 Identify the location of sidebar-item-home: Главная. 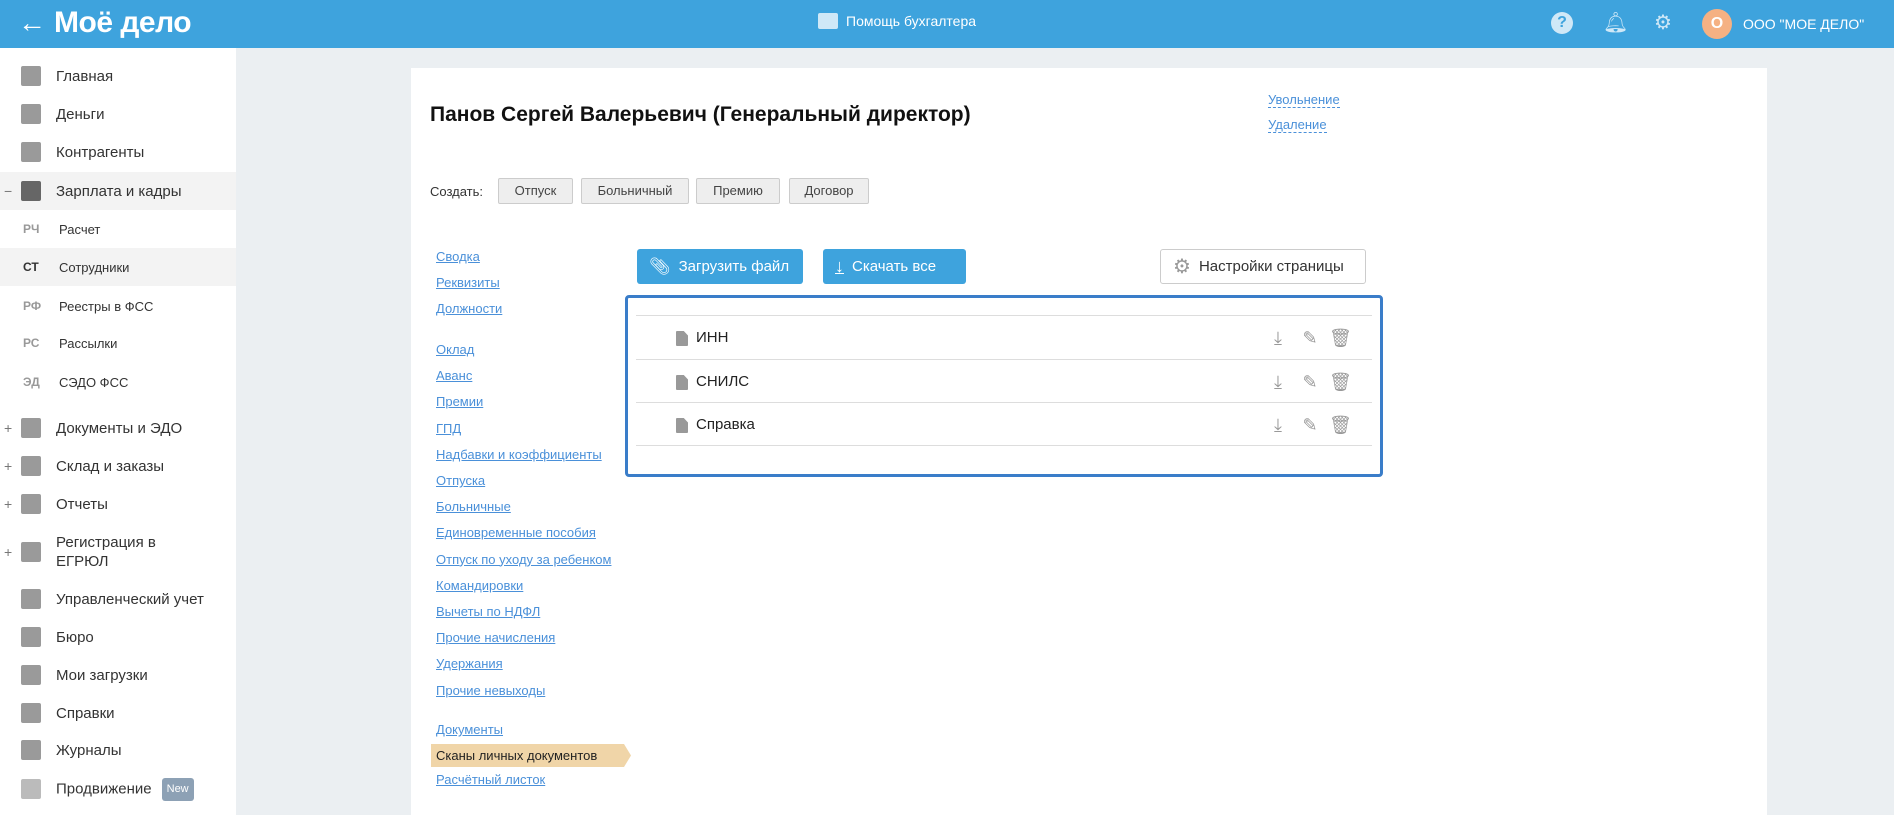
(118, 76).